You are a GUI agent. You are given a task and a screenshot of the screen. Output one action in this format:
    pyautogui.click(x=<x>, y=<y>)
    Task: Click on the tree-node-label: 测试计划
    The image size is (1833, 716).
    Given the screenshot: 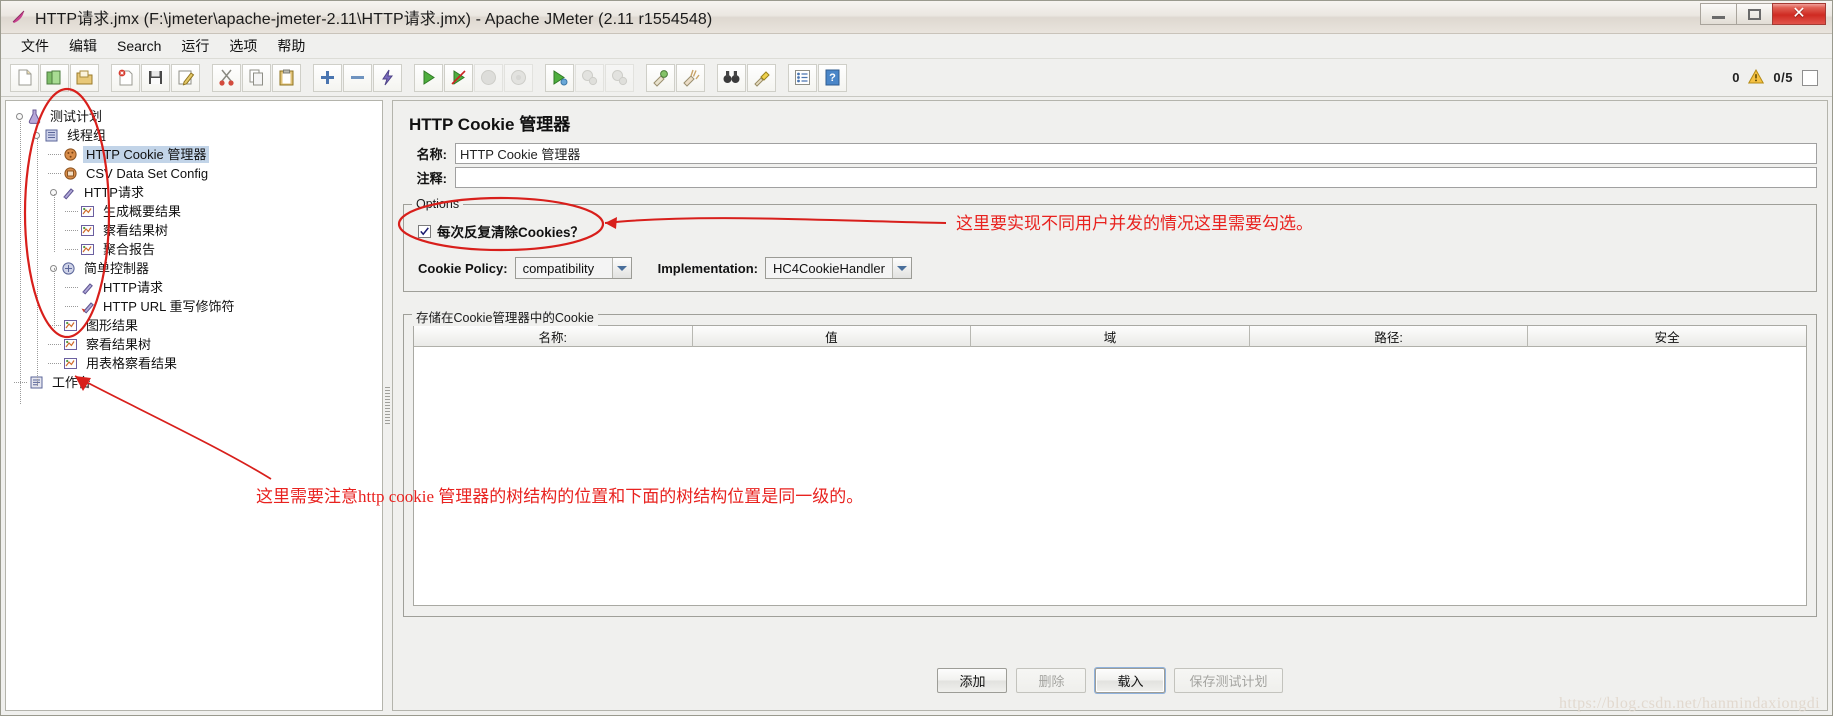 What is the action you would take?
    pyautogui.click(x=76, y=116)
    